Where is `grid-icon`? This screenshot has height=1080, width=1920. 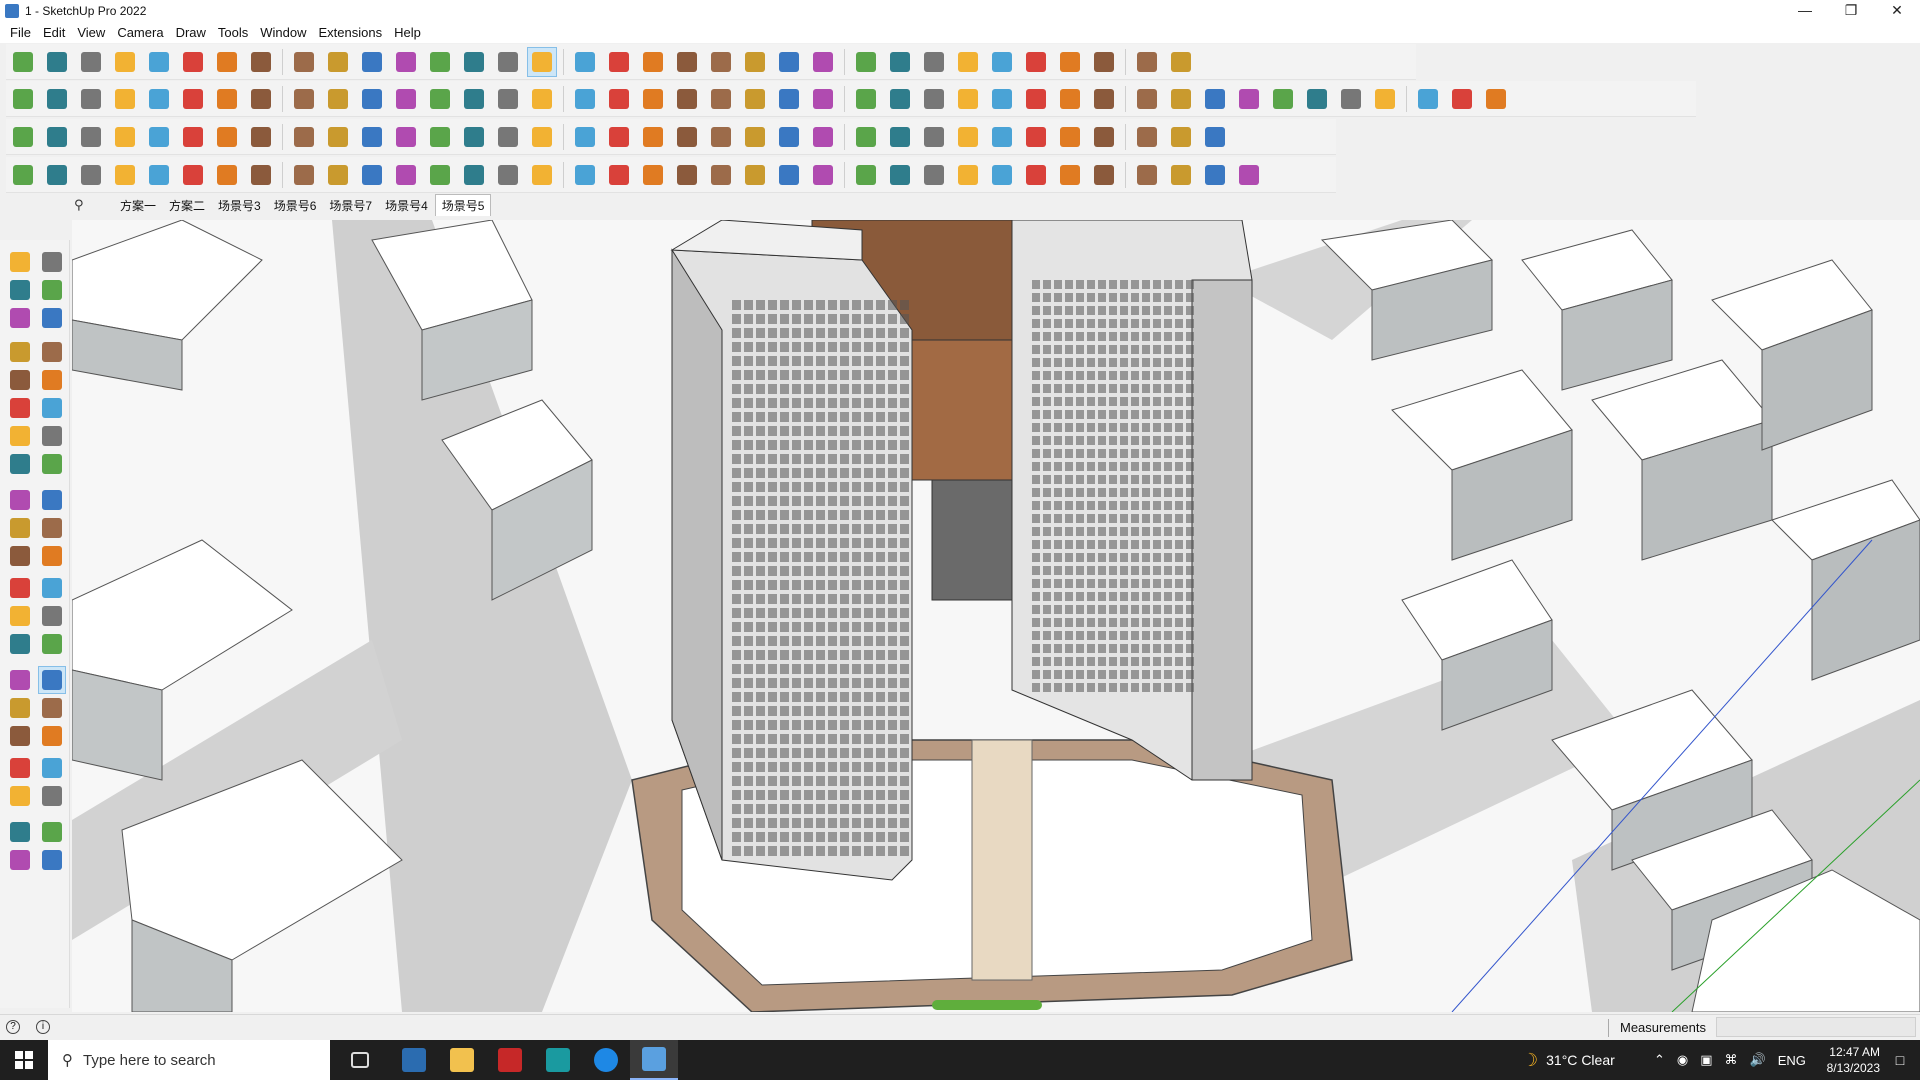
grid-icon is located at coordinates (1215, 137).